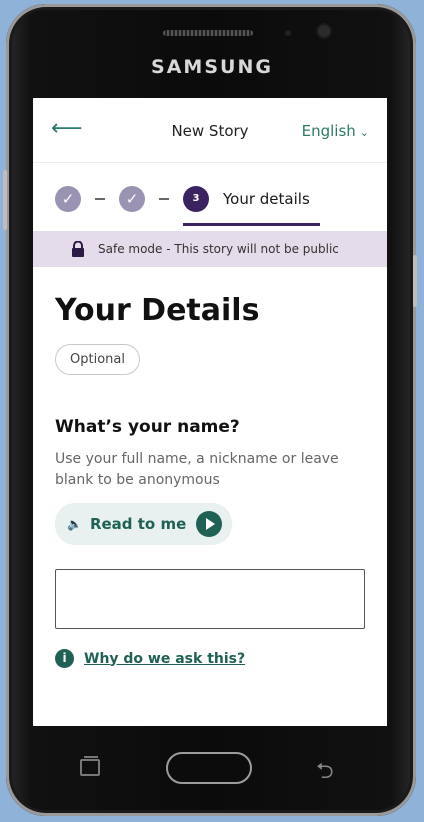  Describe the element at coordinates (209, 768) in the screenshot. I see `home-button` at that location.